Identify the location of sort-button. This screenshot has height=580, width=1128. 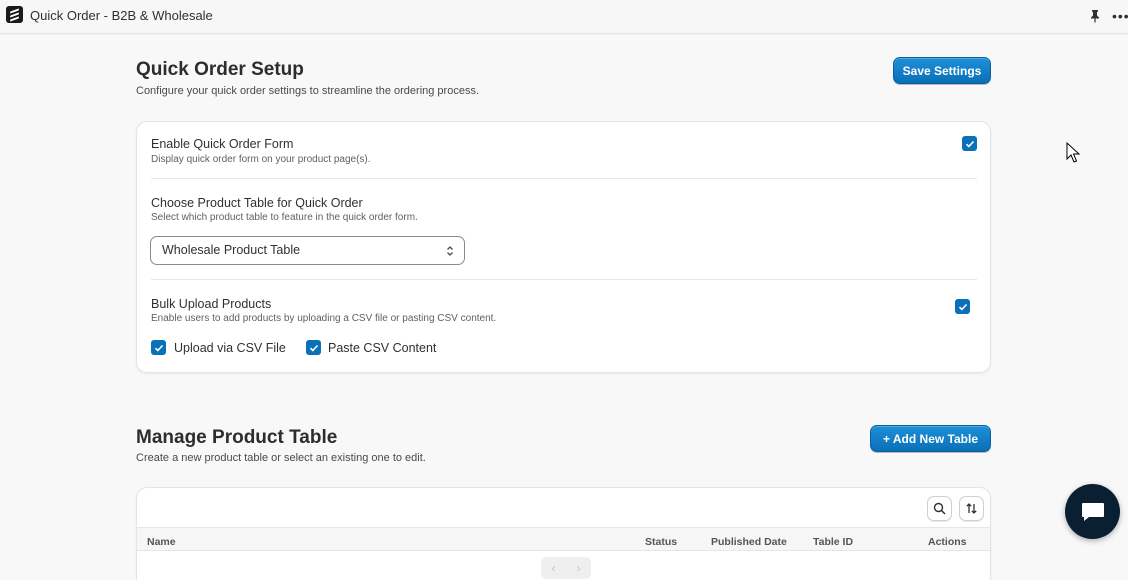
(971, 508).